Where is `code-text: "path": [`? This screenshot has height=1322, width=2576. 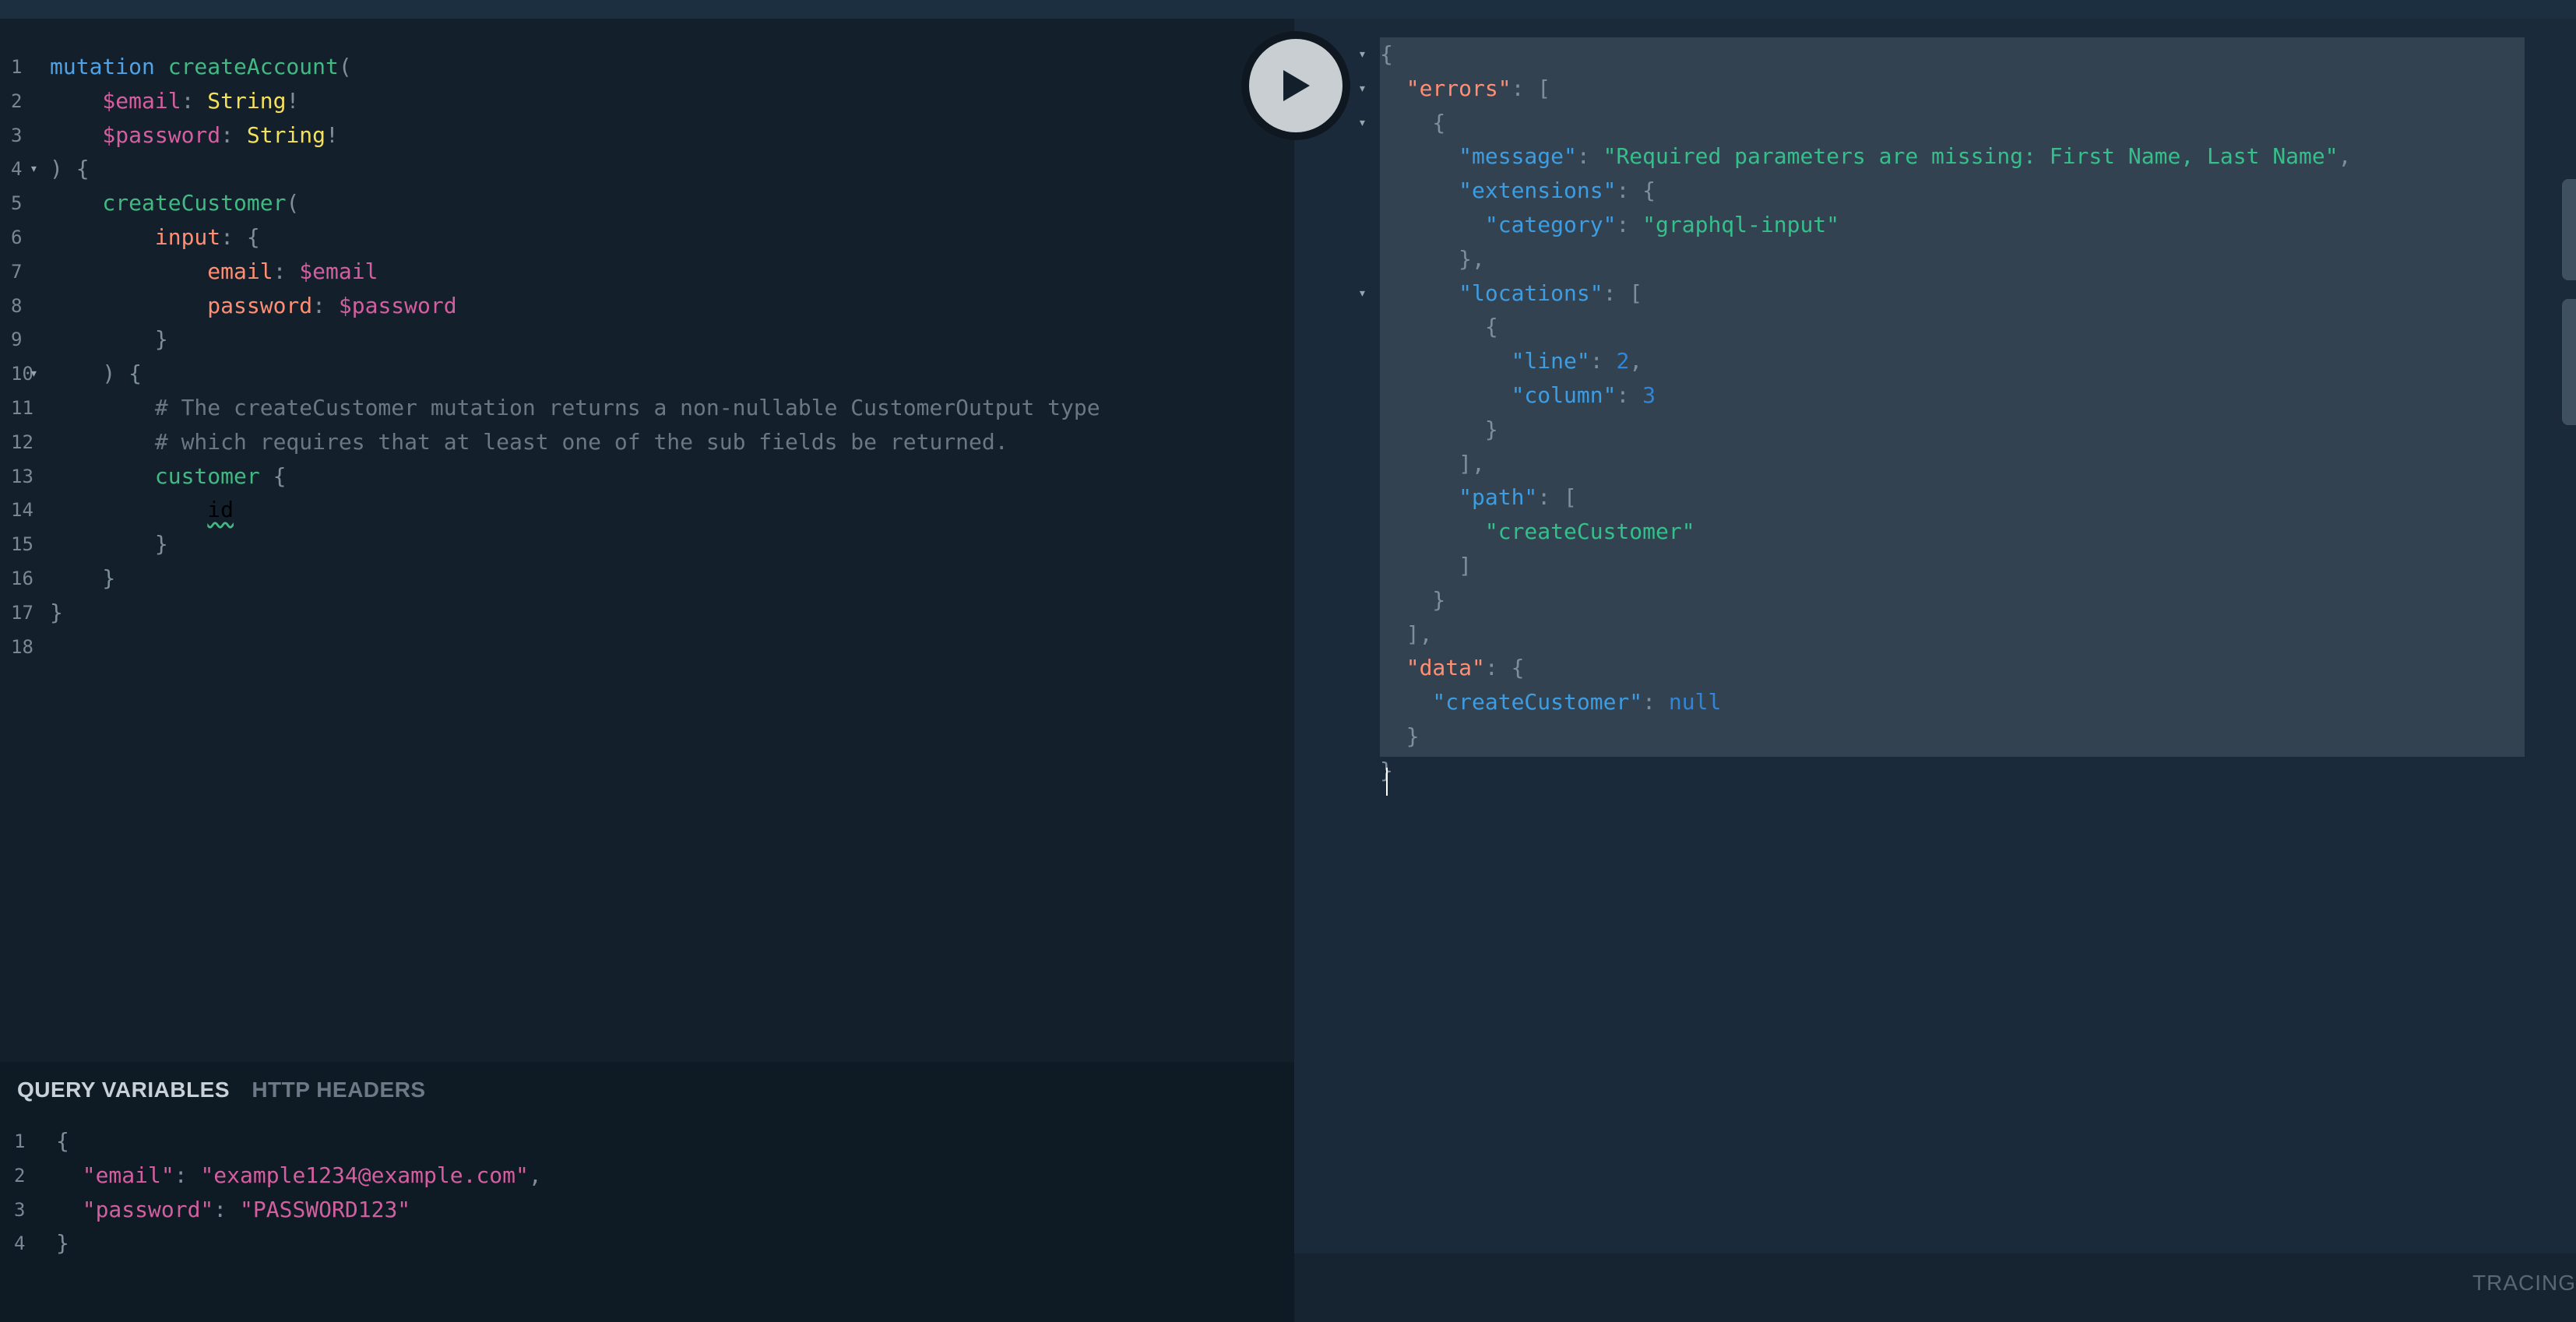 code-text: "path": [ is located at coordinates (1478, 497).